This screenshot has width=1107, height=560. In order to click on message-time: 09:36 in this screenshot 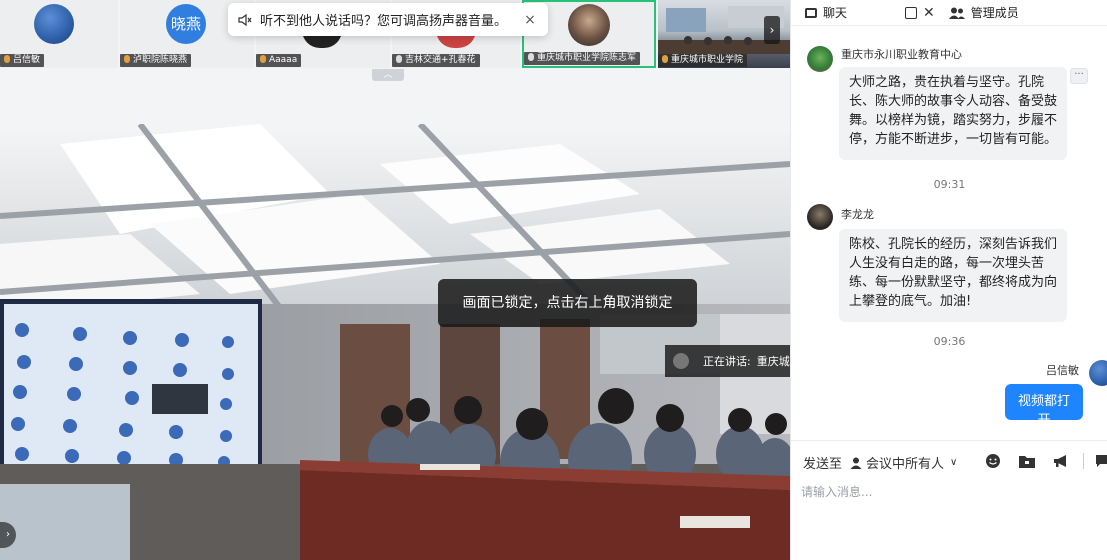, I will do `click(949, 341)`.